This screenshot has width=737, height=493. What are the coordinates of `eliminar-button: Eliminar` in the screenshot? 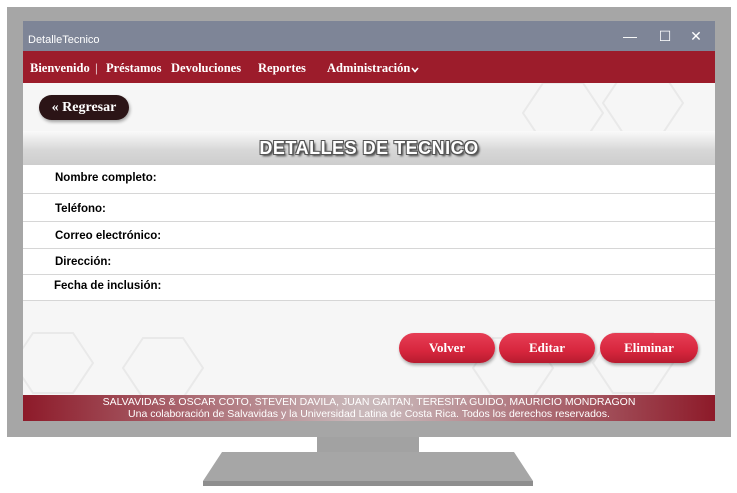 It's located at (649, 348).